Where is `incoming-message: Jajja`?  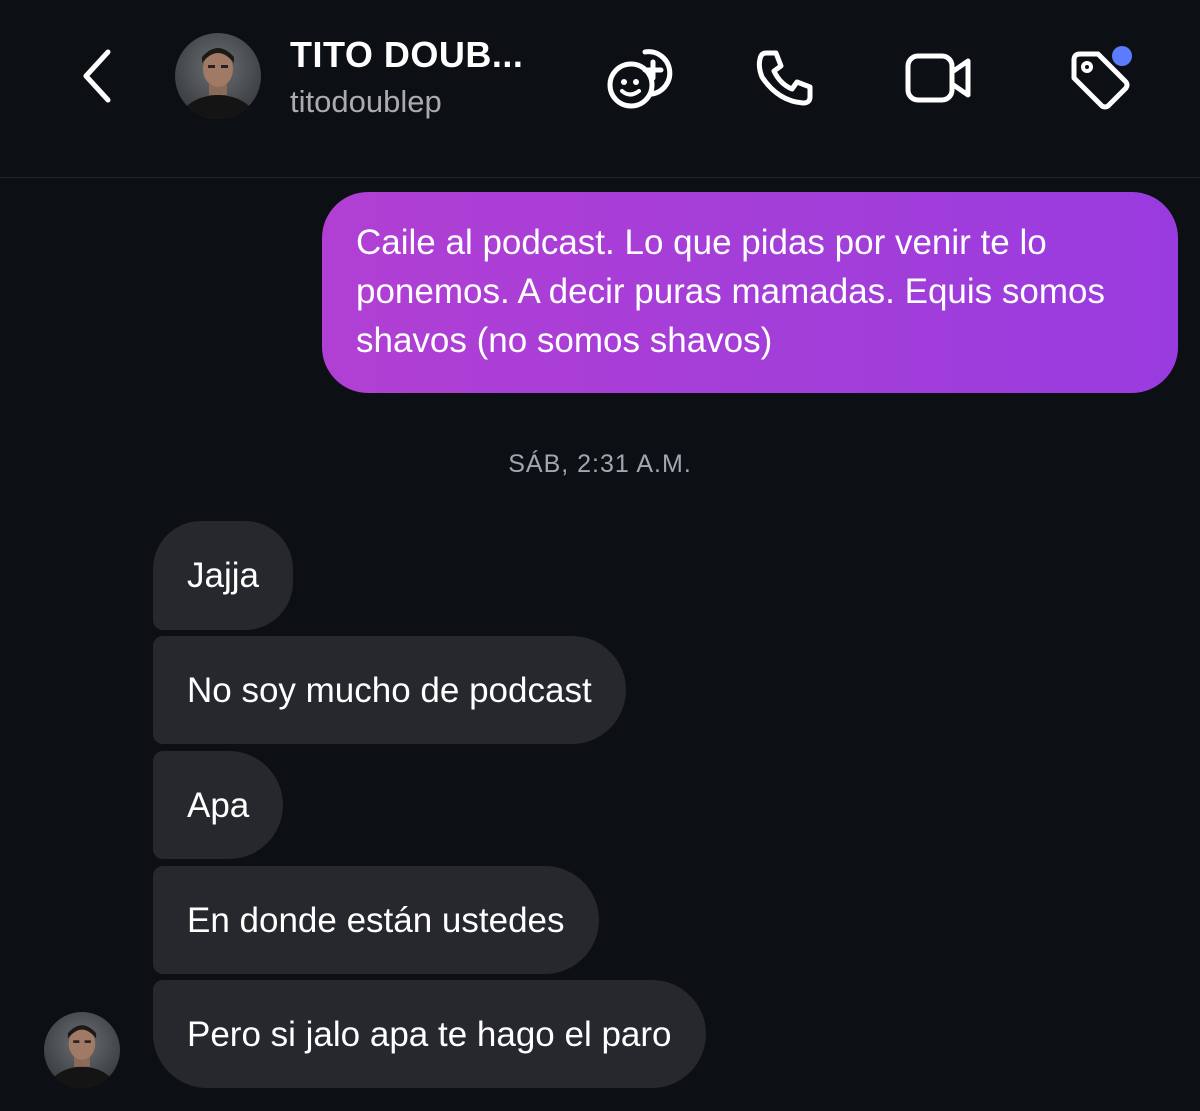
incoming-message: Jajja is located at coordinates (223, 575).